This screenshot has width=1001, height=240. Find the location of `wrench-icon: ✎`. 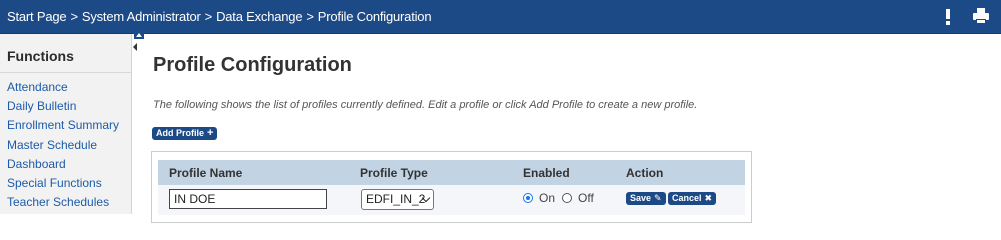

wrench-icon: ✎ is located at coordinates (658, 198).